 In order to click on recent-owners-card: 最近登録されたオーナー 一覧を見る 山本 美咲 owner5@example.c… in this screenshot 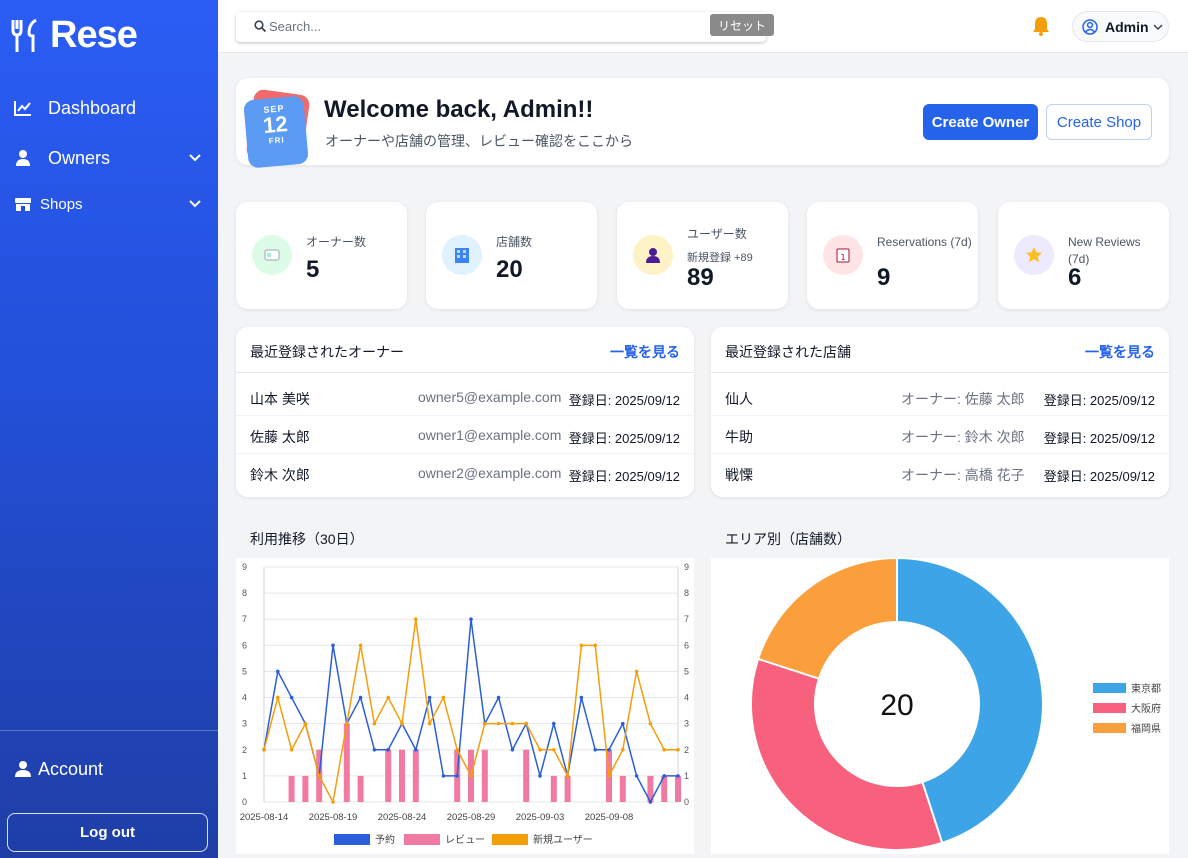, I will do `click(465, 412)`.